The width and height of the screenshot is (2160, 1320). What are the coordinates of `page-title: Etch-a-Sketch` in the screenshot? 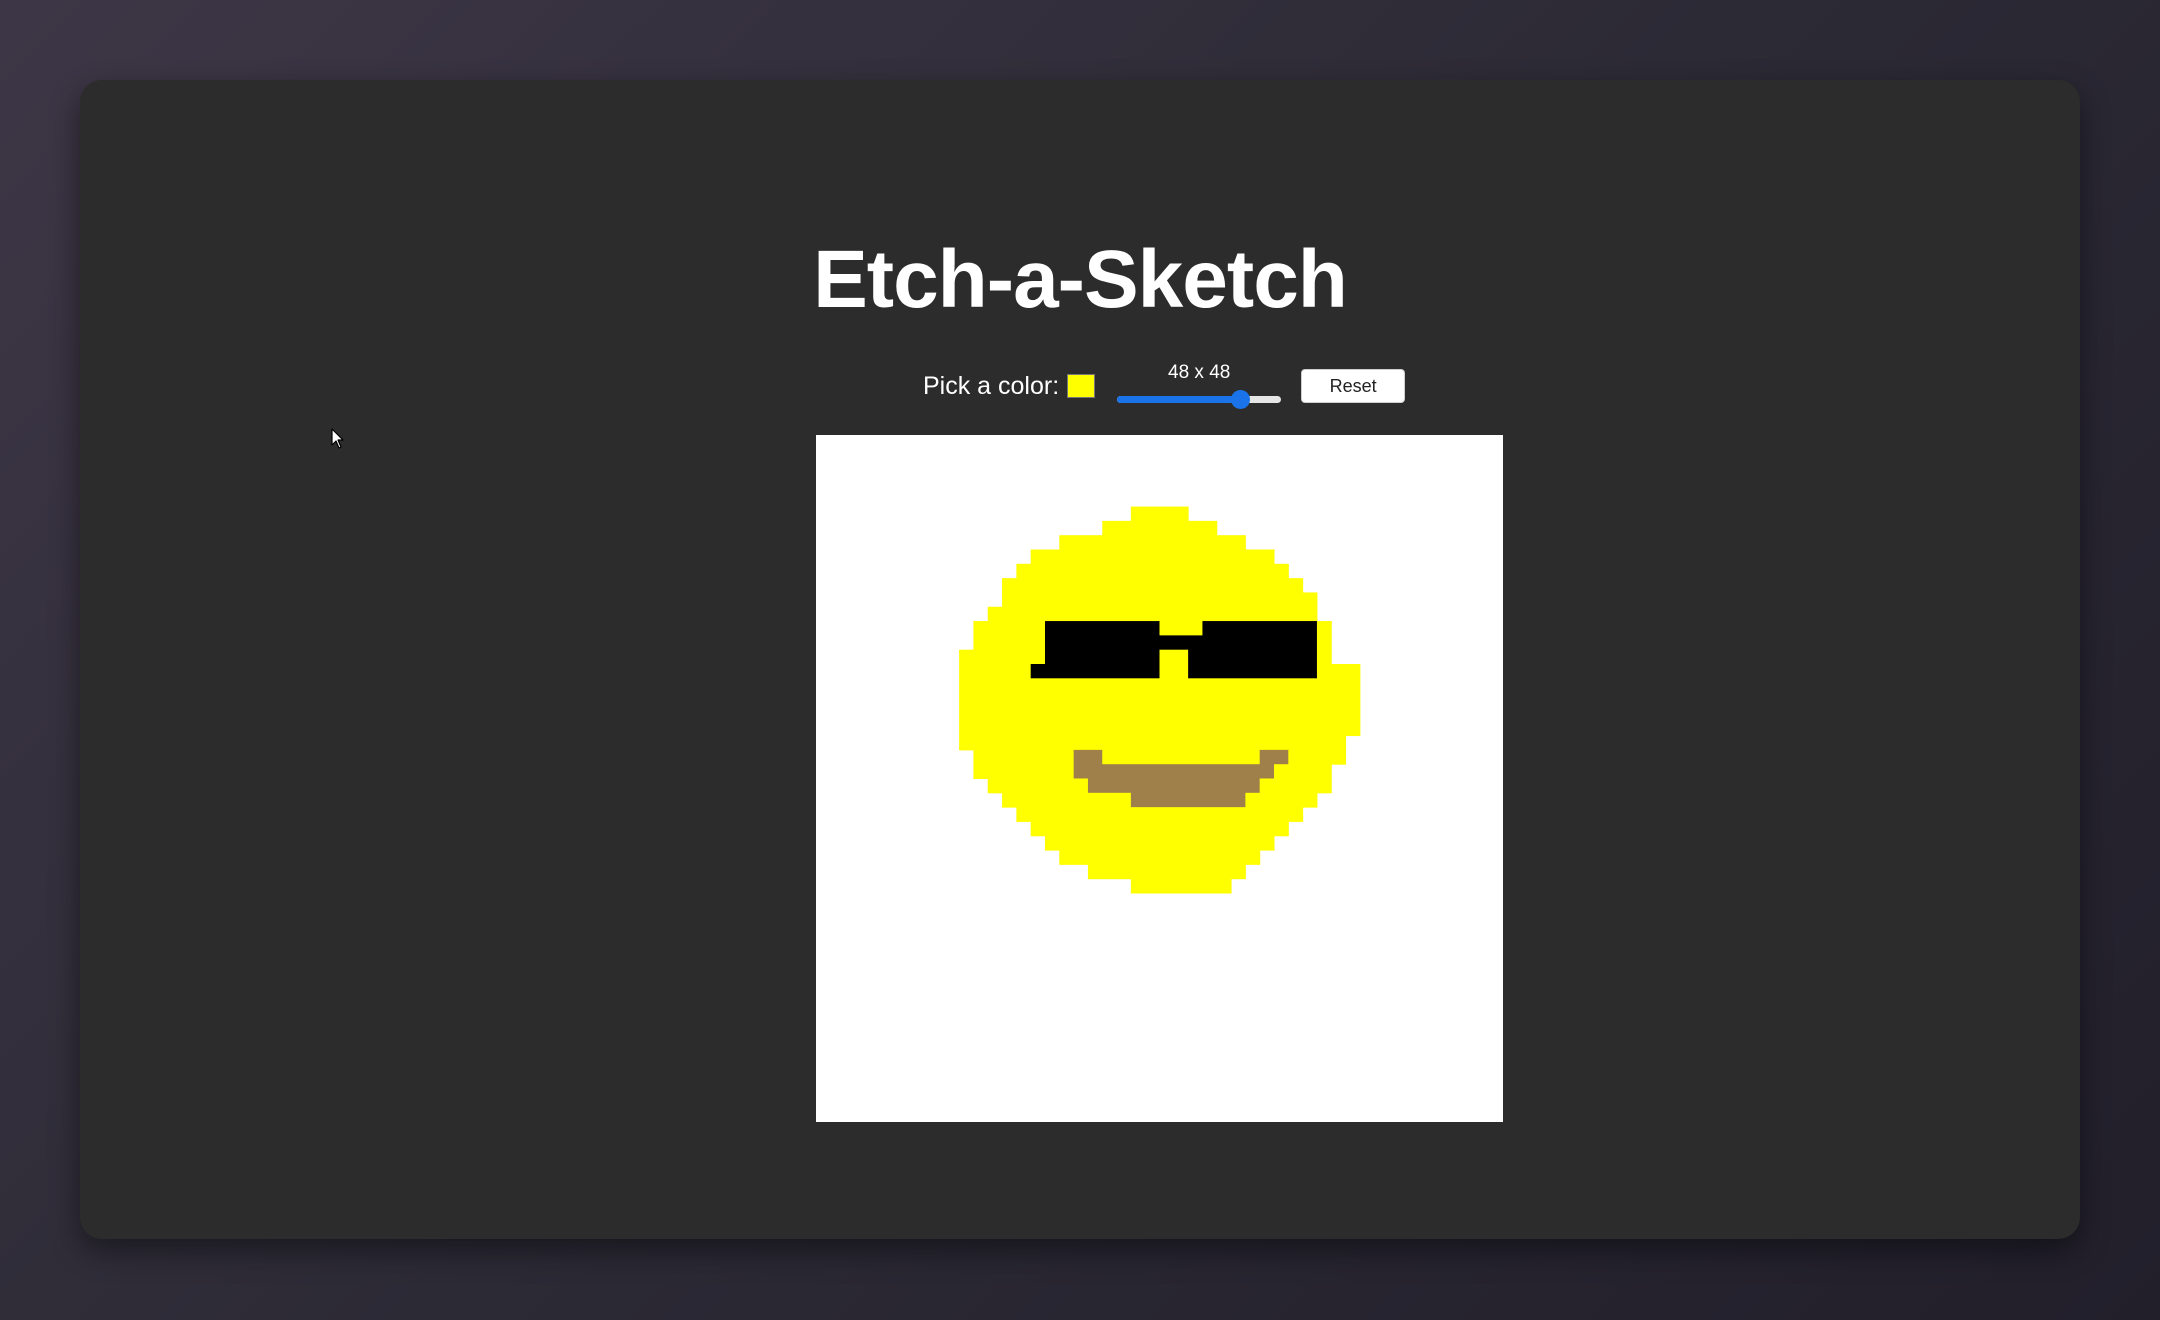 It's located at (1080, 279).